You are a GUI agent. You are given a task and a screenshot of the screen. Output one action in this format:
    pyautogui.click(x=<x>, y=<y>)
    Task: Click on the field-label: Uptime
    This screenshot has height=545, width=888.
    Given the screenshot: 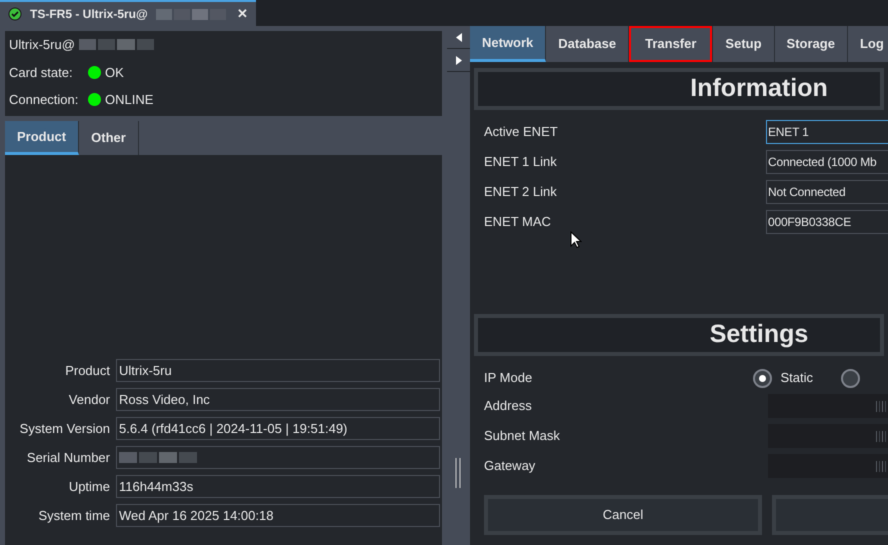 What is the action you would take?
    pyautogui.click(x=89, y=487)
    